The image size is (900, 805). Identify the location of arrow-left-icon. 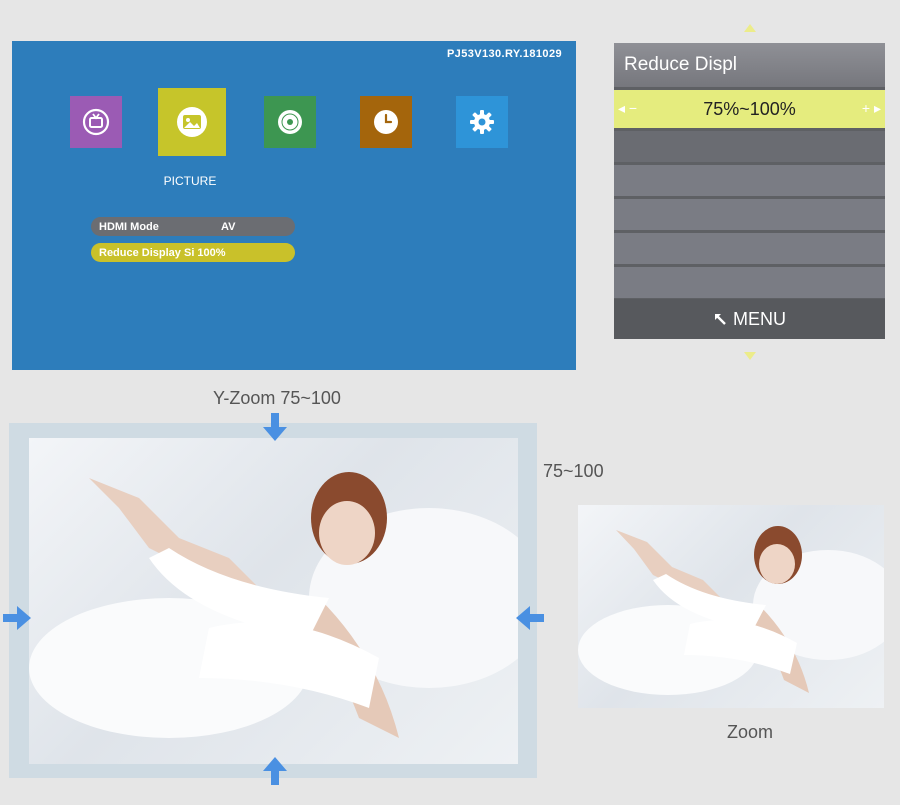
(530, 618).